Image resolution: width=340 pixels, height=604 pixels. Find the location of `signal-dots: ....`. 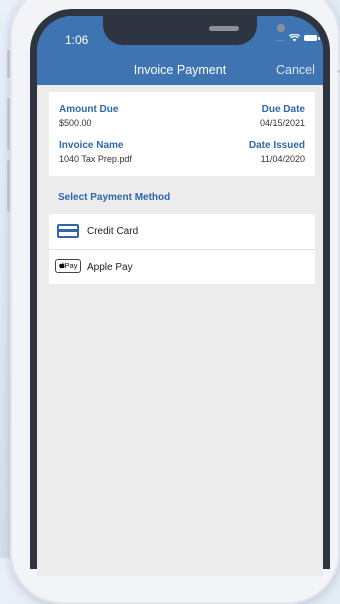

signal-dots: .... is located at coordinates (280, 38).